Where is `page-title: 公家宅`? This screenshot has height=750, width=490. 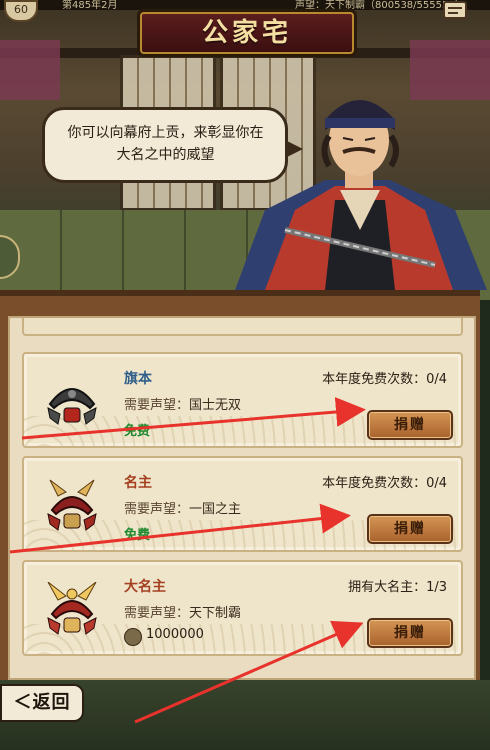 page-title: 公家宅 is located at coordinates (246, 33).